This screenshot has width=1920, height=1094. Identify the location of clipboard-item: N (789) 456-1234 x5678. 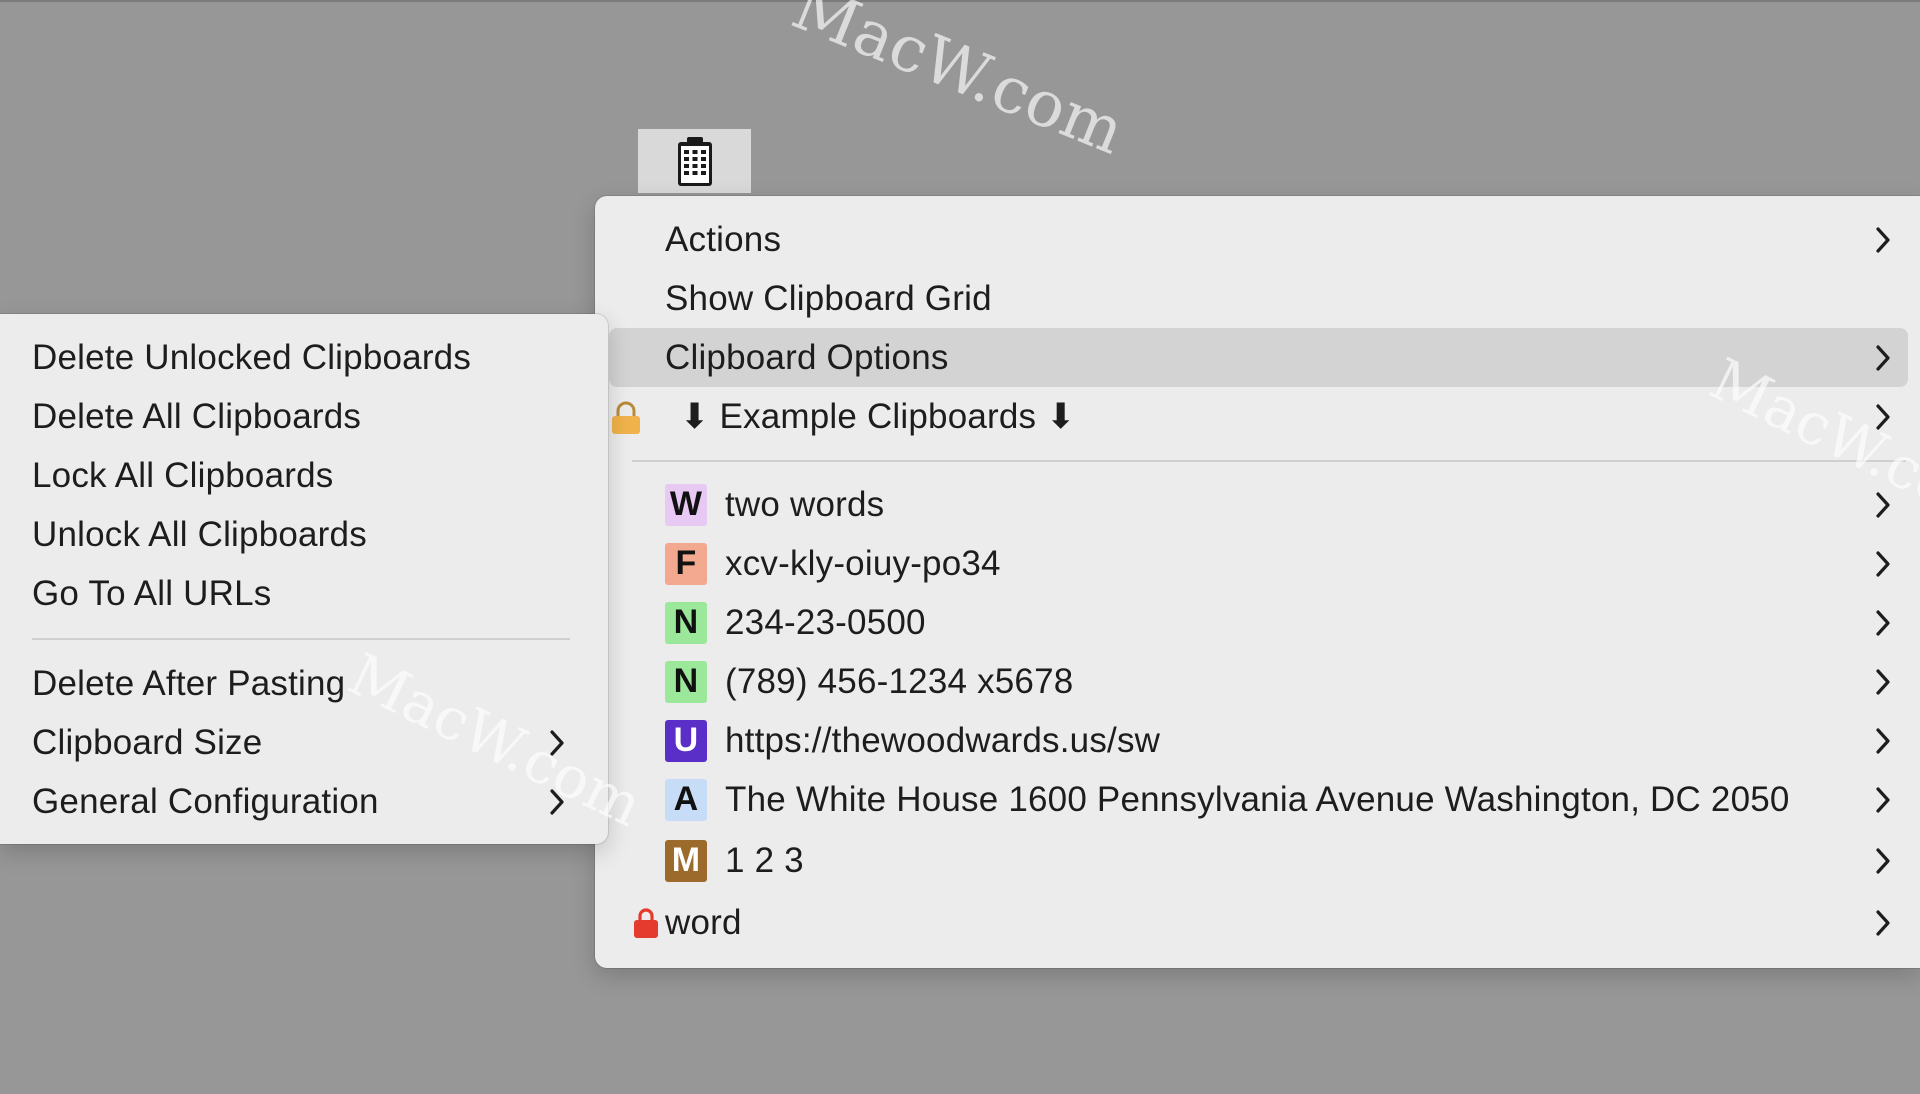
(1258, 681).